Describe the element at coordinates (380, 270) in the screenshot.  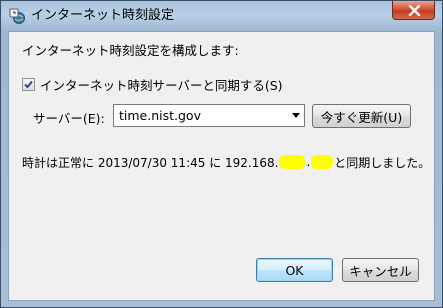
I see `cancel-button: キャンセル` at that location.